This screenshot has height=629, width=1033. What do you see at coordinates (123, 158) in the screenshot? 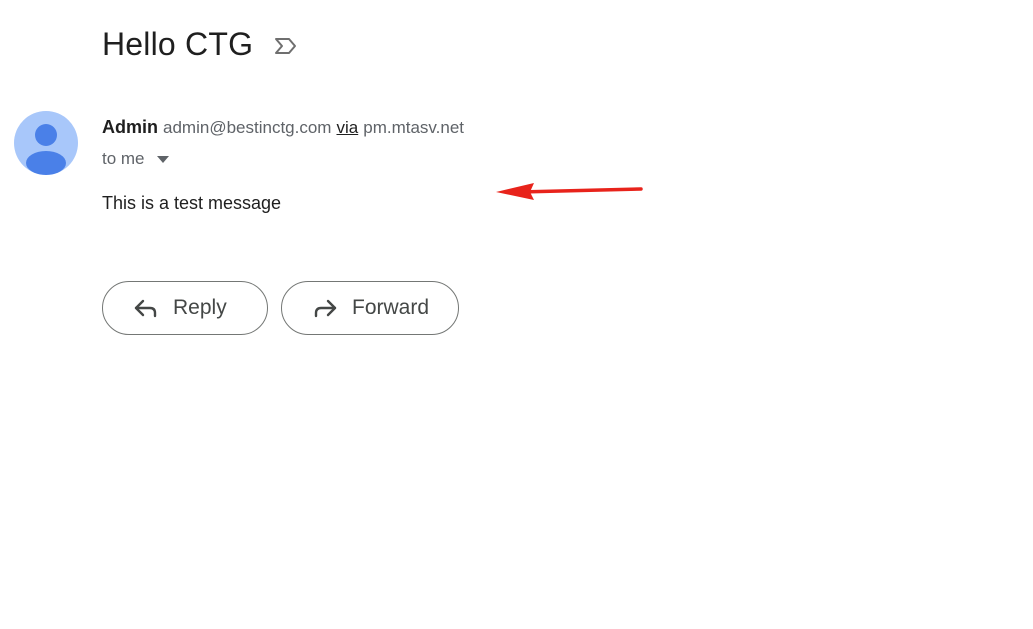
I see `recipient-label: to me` at bounding box center [123, 158].